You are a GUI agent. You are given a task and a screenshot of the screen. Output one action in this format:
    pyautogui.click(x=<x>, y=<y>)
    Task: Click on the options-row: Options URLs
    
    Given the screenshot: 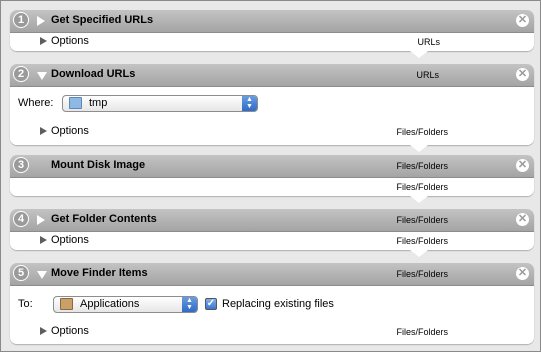 What is the action you would take?
    pyautogui.click(x=272, y=42)
    